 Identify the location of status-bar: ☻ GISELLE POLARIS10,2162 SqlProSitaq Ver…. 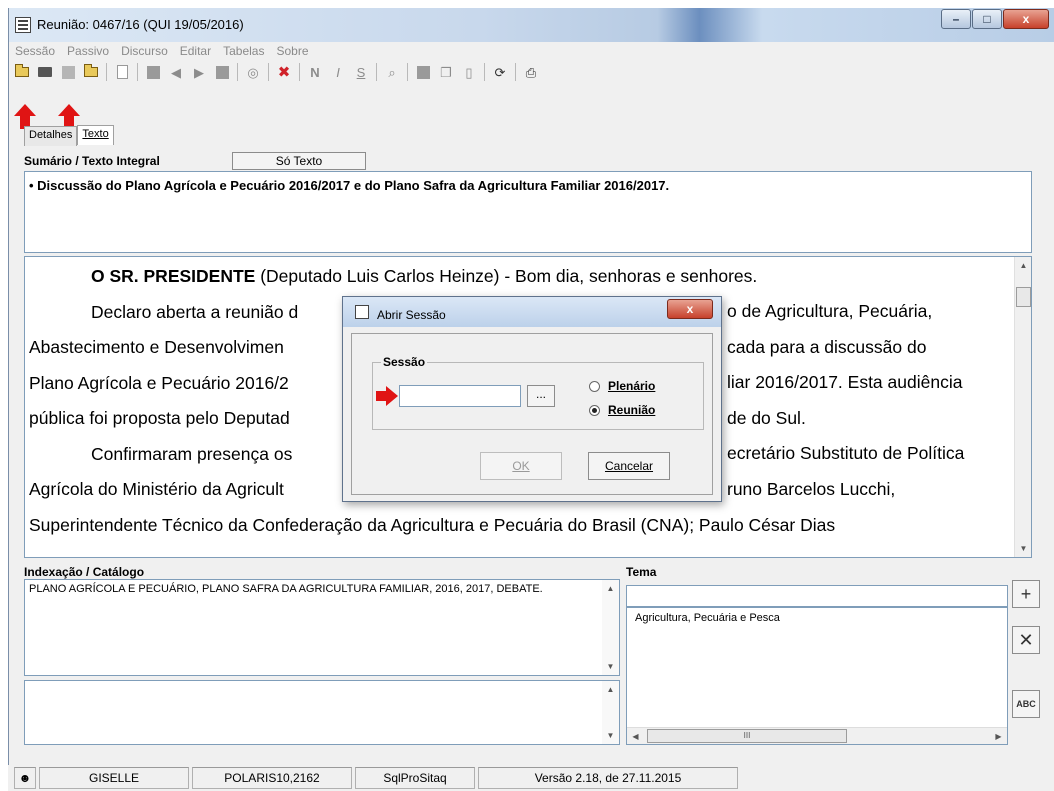
(531, 778).